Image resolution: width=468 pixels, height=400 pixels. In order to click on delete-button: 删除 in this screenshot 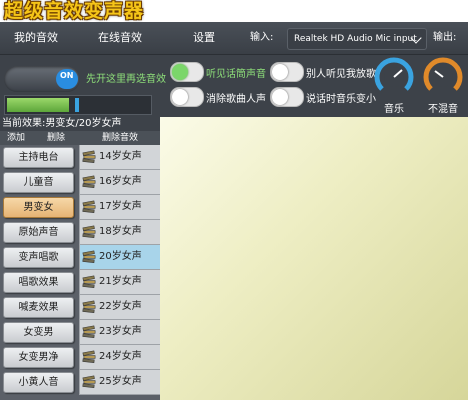, I will do `click(56, 138)`.